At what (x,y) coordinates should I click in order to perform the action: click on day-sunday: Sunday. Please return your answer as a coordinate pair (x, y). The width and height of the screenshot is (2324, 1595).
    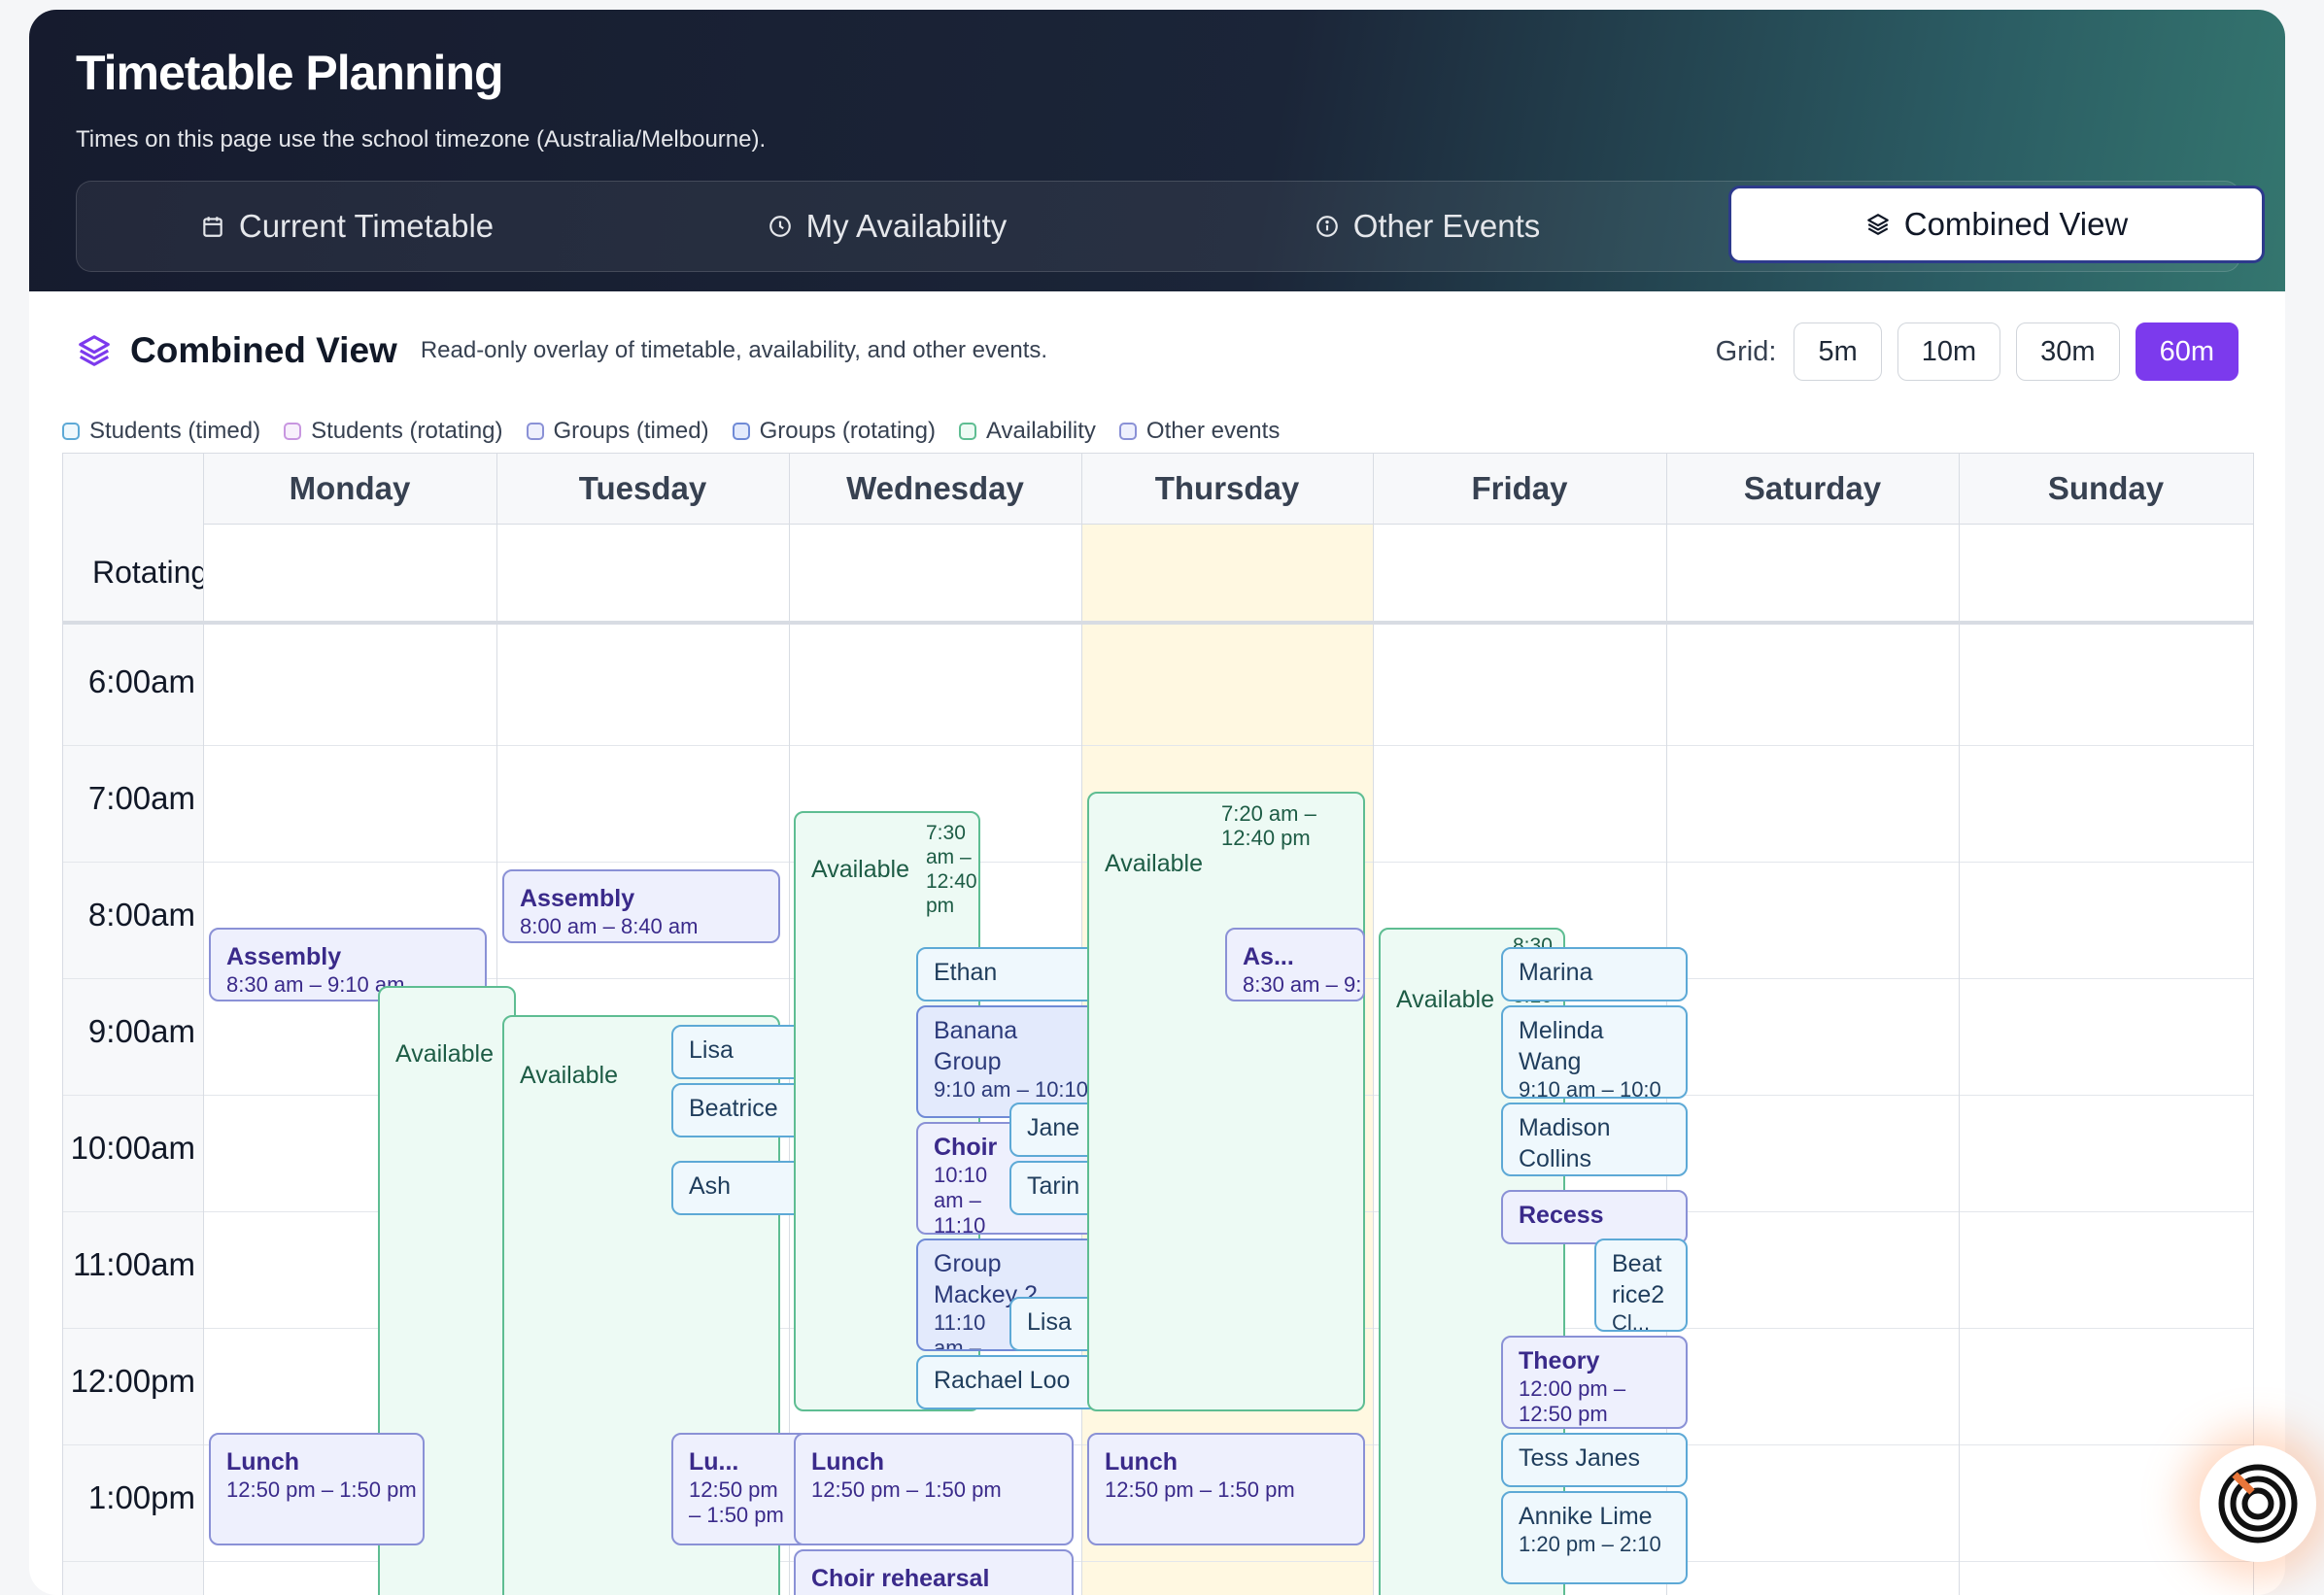
    Looking at the image, I should click on (2106, 488).